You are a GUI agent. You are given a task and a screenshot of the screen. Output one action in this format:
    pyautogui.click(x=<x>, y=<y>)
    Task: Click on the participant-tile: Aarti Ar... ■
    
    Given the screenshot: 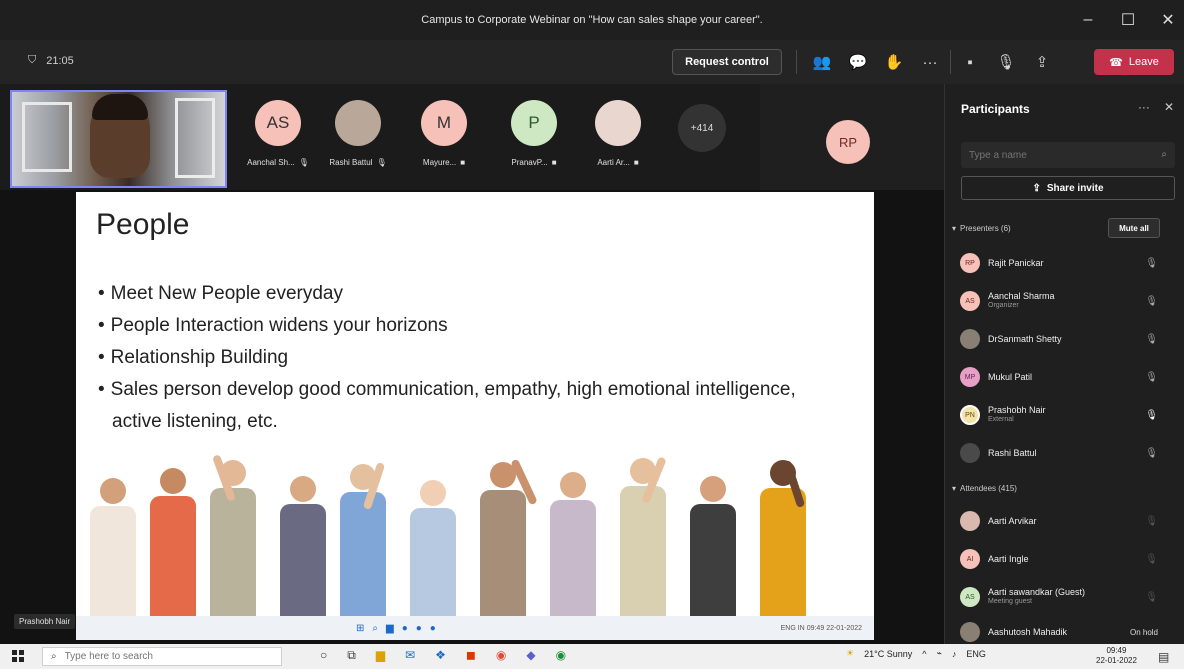 What is the action you would take?
    pyautogui.click(x=618, y=133)
    